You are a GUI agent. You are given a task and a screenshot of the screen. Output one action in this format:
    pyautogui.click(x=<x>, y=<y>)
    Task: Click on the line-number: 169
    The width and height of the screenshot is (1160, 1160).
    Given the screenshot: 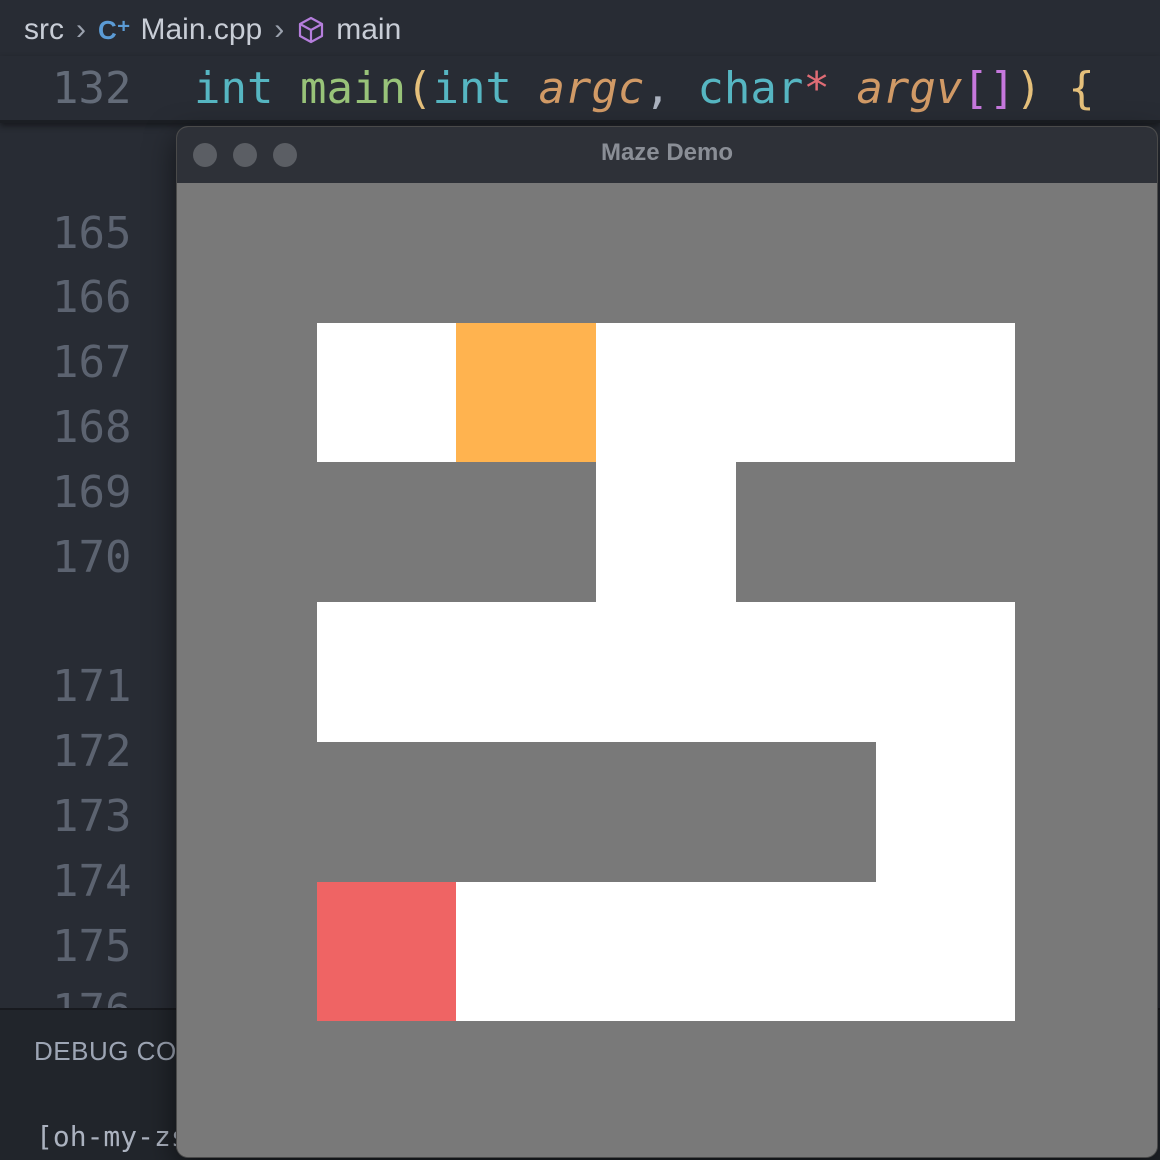 What is the action you would take?
    pyautogui.click(x=92, y=492)
    